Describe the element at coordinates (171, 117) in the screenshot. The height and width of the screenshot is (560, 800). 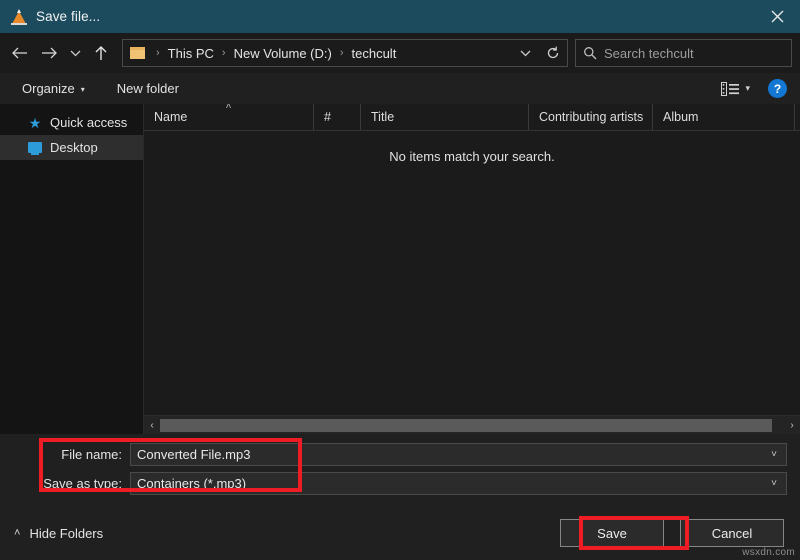
I see `column-label: Name` at that location.